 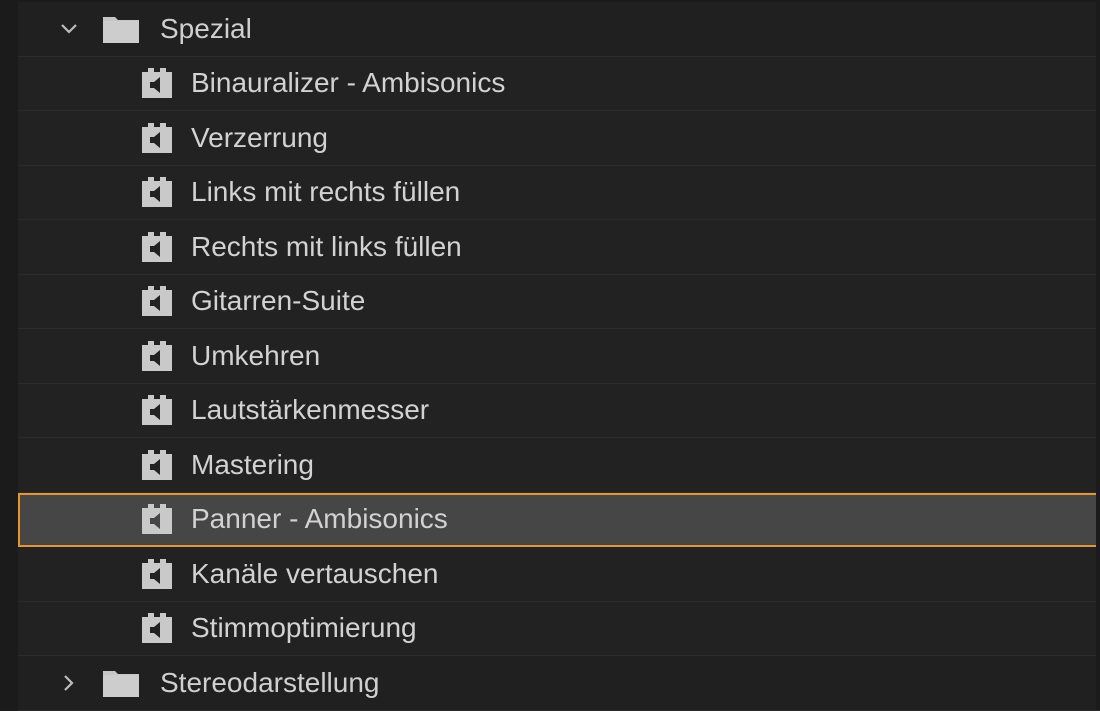 What do you see at coordinates (319, 519) in the screenshot?
I see `effect-label: Panner - Ambisonics` at bounding box center [319, 519].